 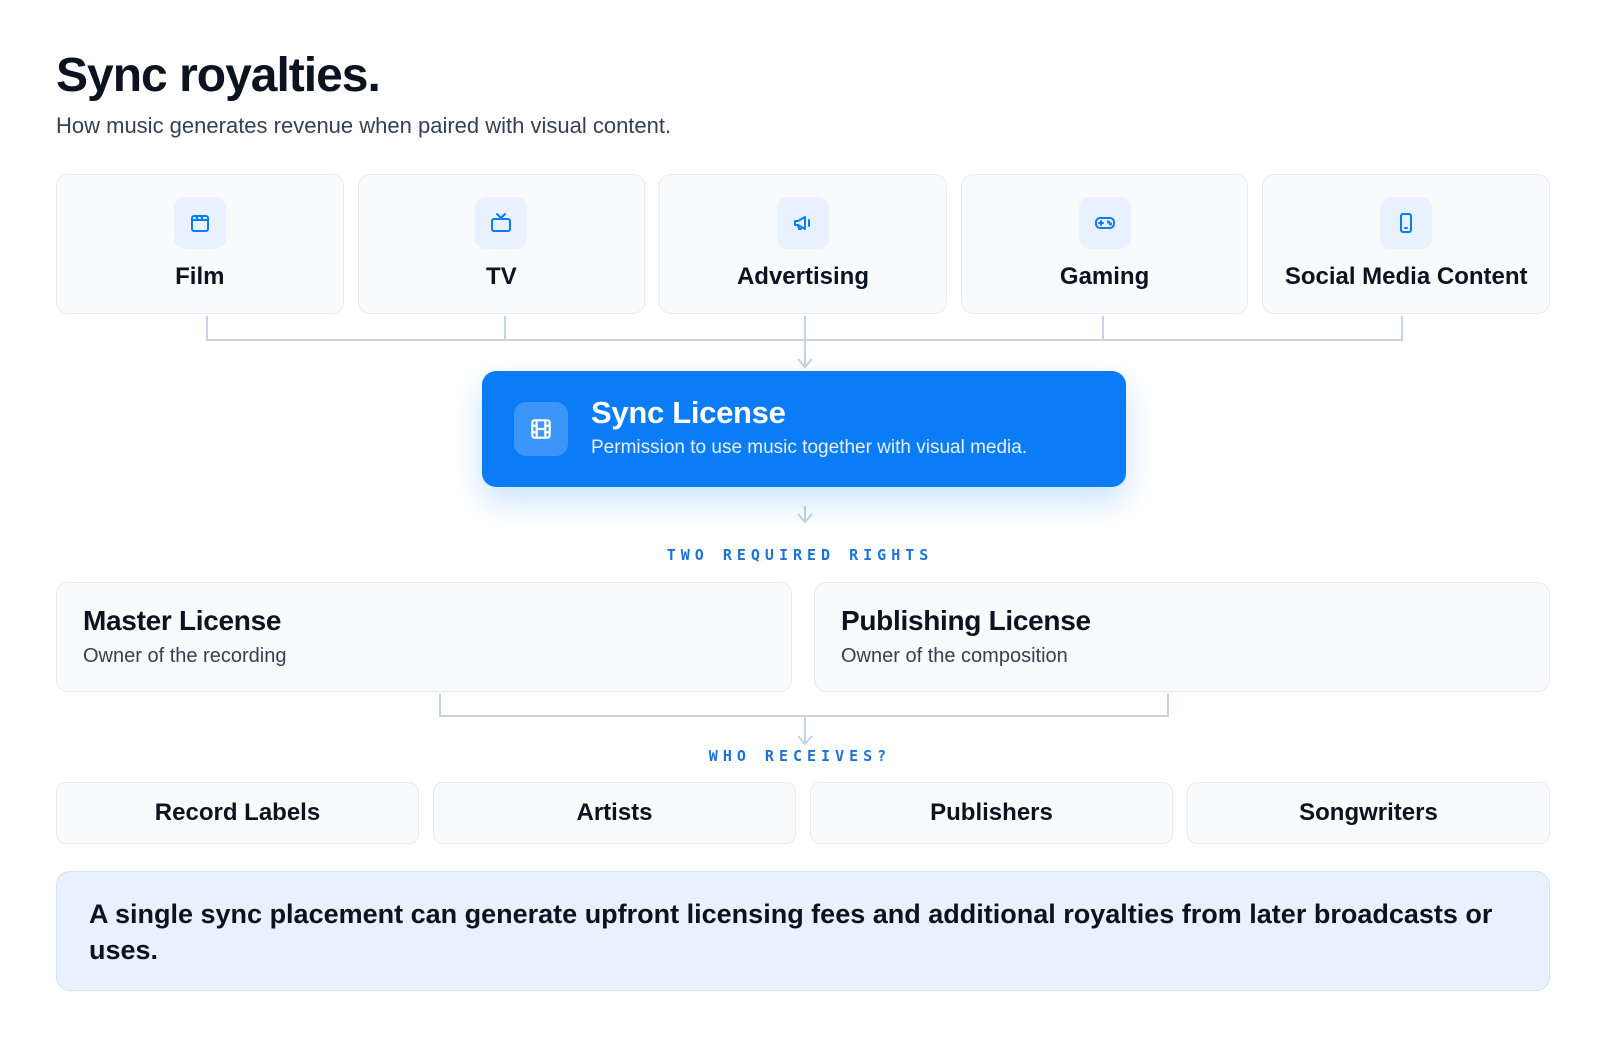 What do you see at coordinates (688, 412) in the screenshot?
I see `sync-license-title: Sync License` at bounding box center [688, 412].